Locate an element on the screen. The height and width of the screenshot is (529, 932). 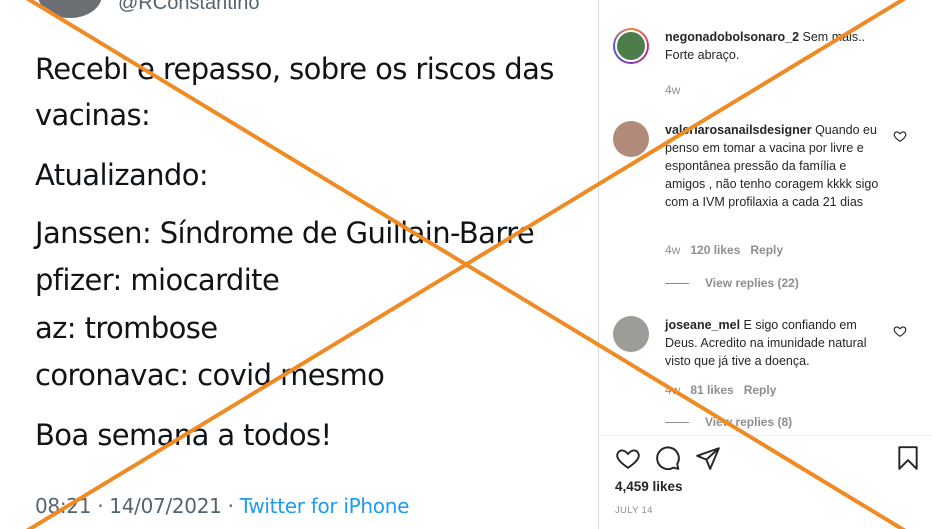
comment-likes: 81 likes is located at coordinates (711, 390).